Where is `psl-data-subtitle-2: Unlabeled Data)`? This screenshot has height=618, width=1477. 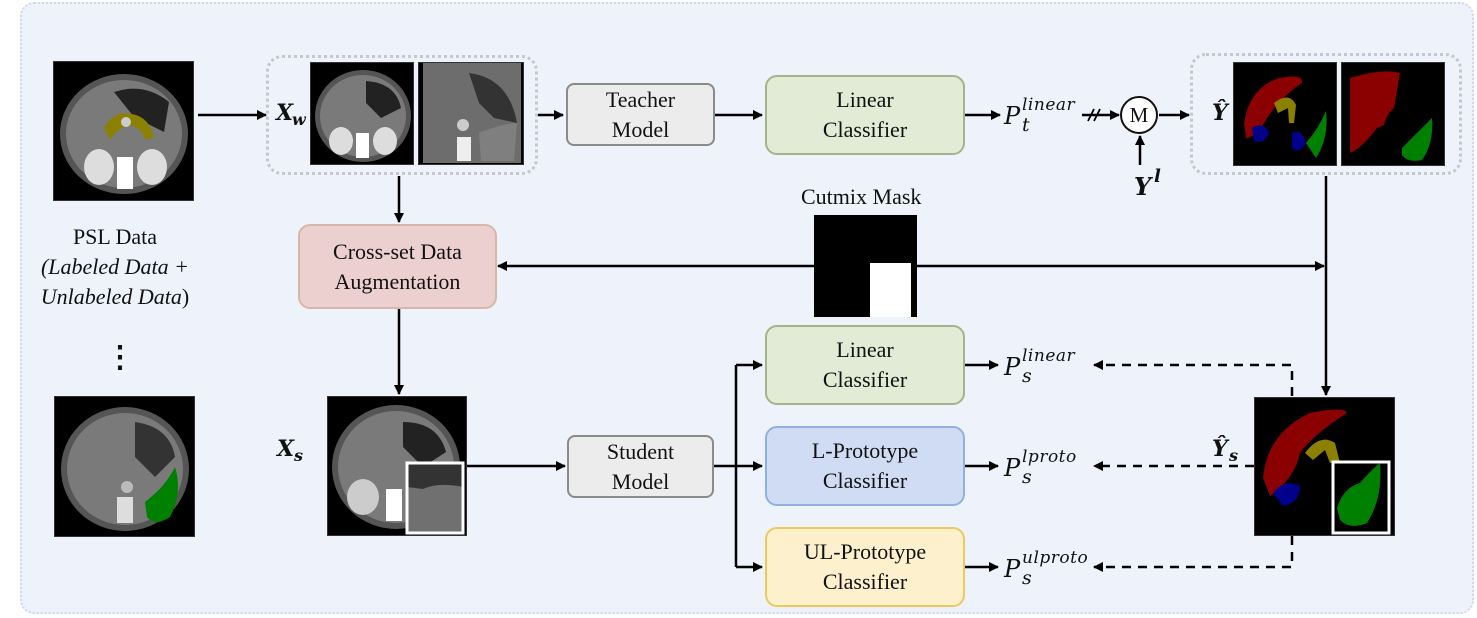 psl-data-subtitle-2: Unlabeled Data) is located at coordinates (115, 297).